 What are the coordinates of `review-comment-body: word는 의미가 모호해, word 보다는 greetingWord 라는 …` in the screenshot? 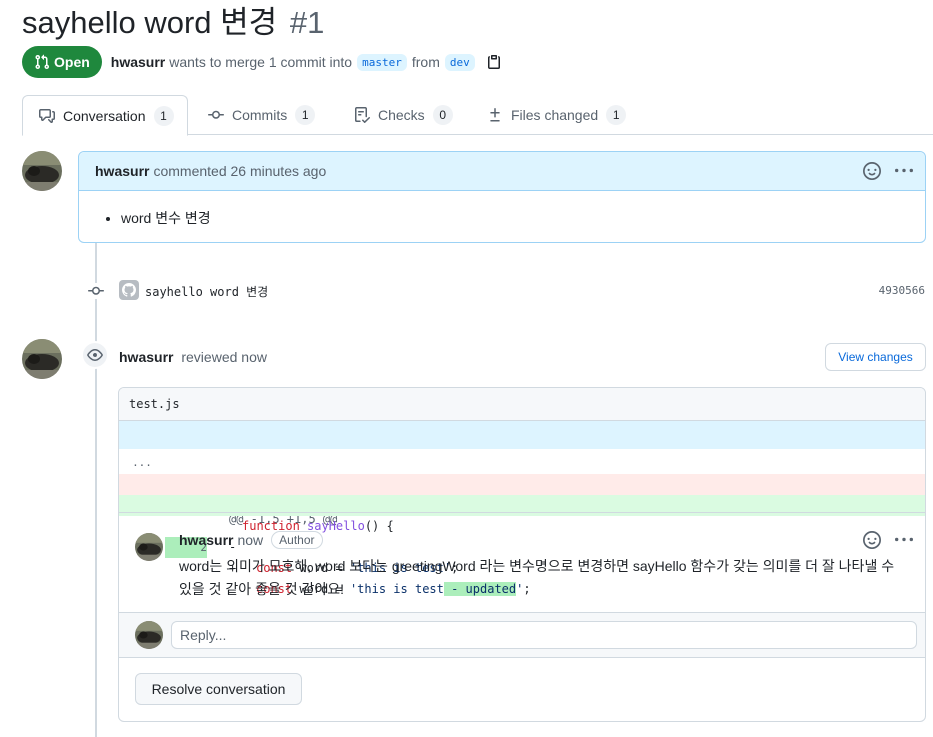 It's located at (537, 577).